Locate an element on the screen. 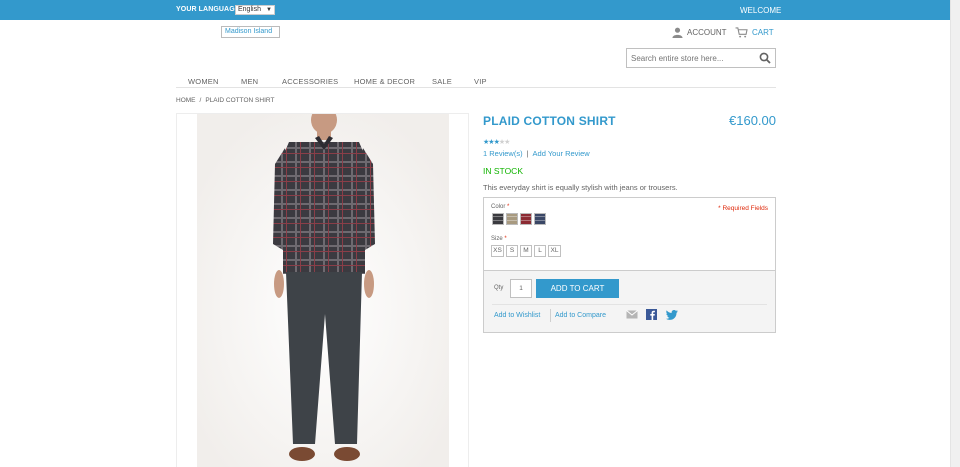 This screenshot has width=960, height=467. size-option-s: S is located at coordinates (512, 251).